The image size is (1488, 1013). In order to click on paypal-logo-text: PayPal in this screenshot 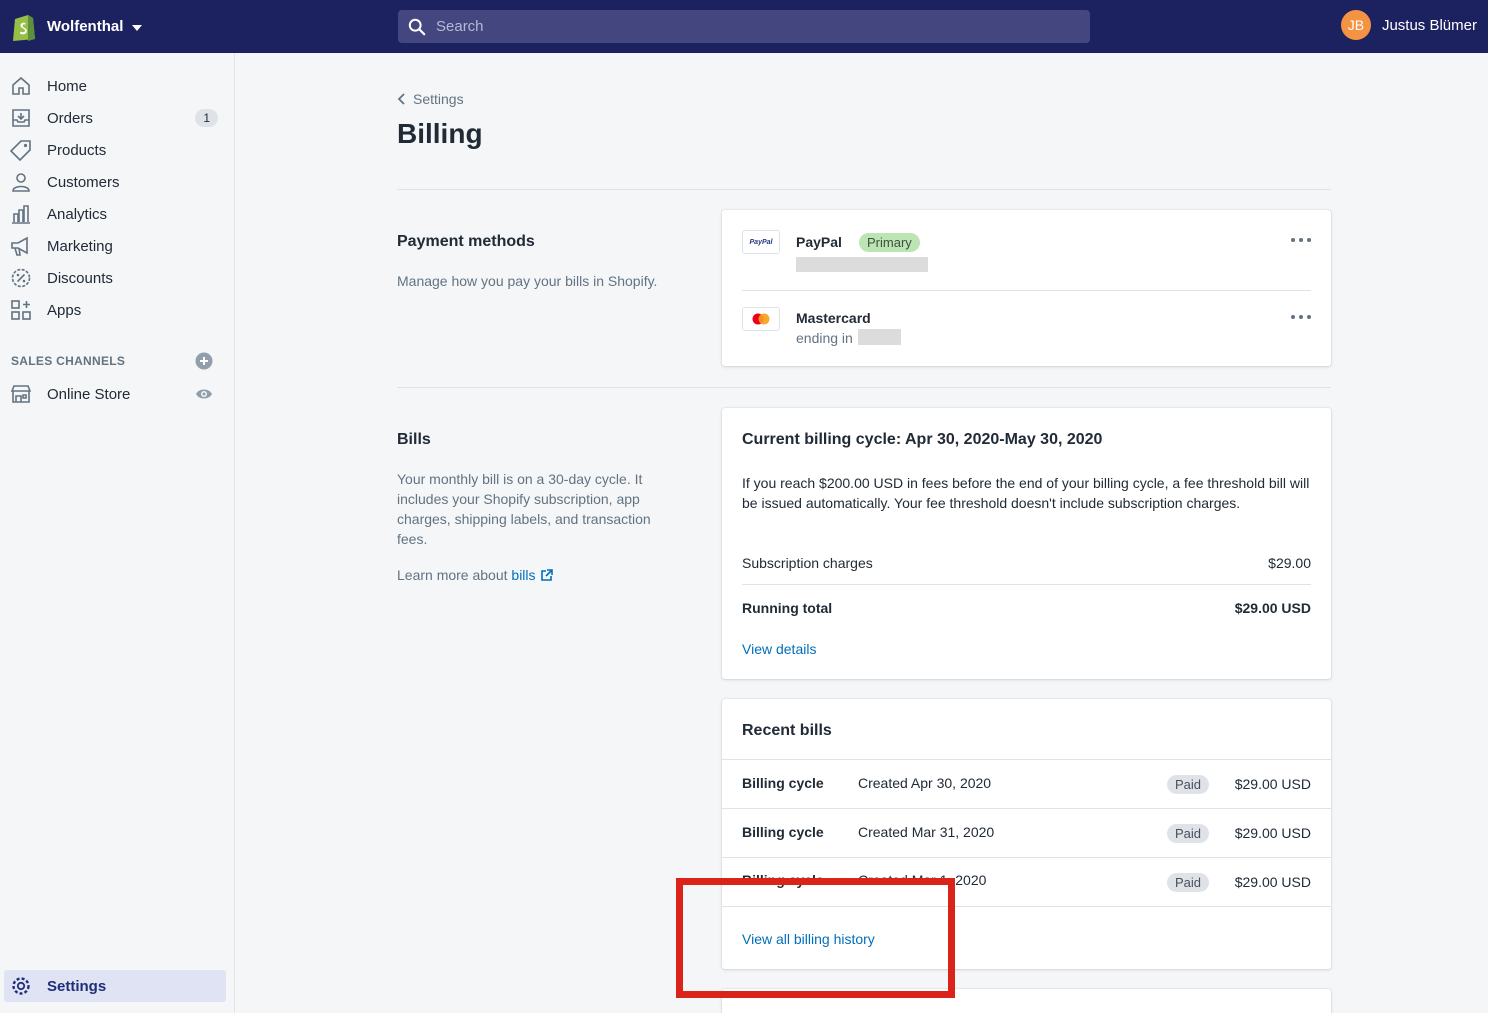, I will do `click(761, 242)`.